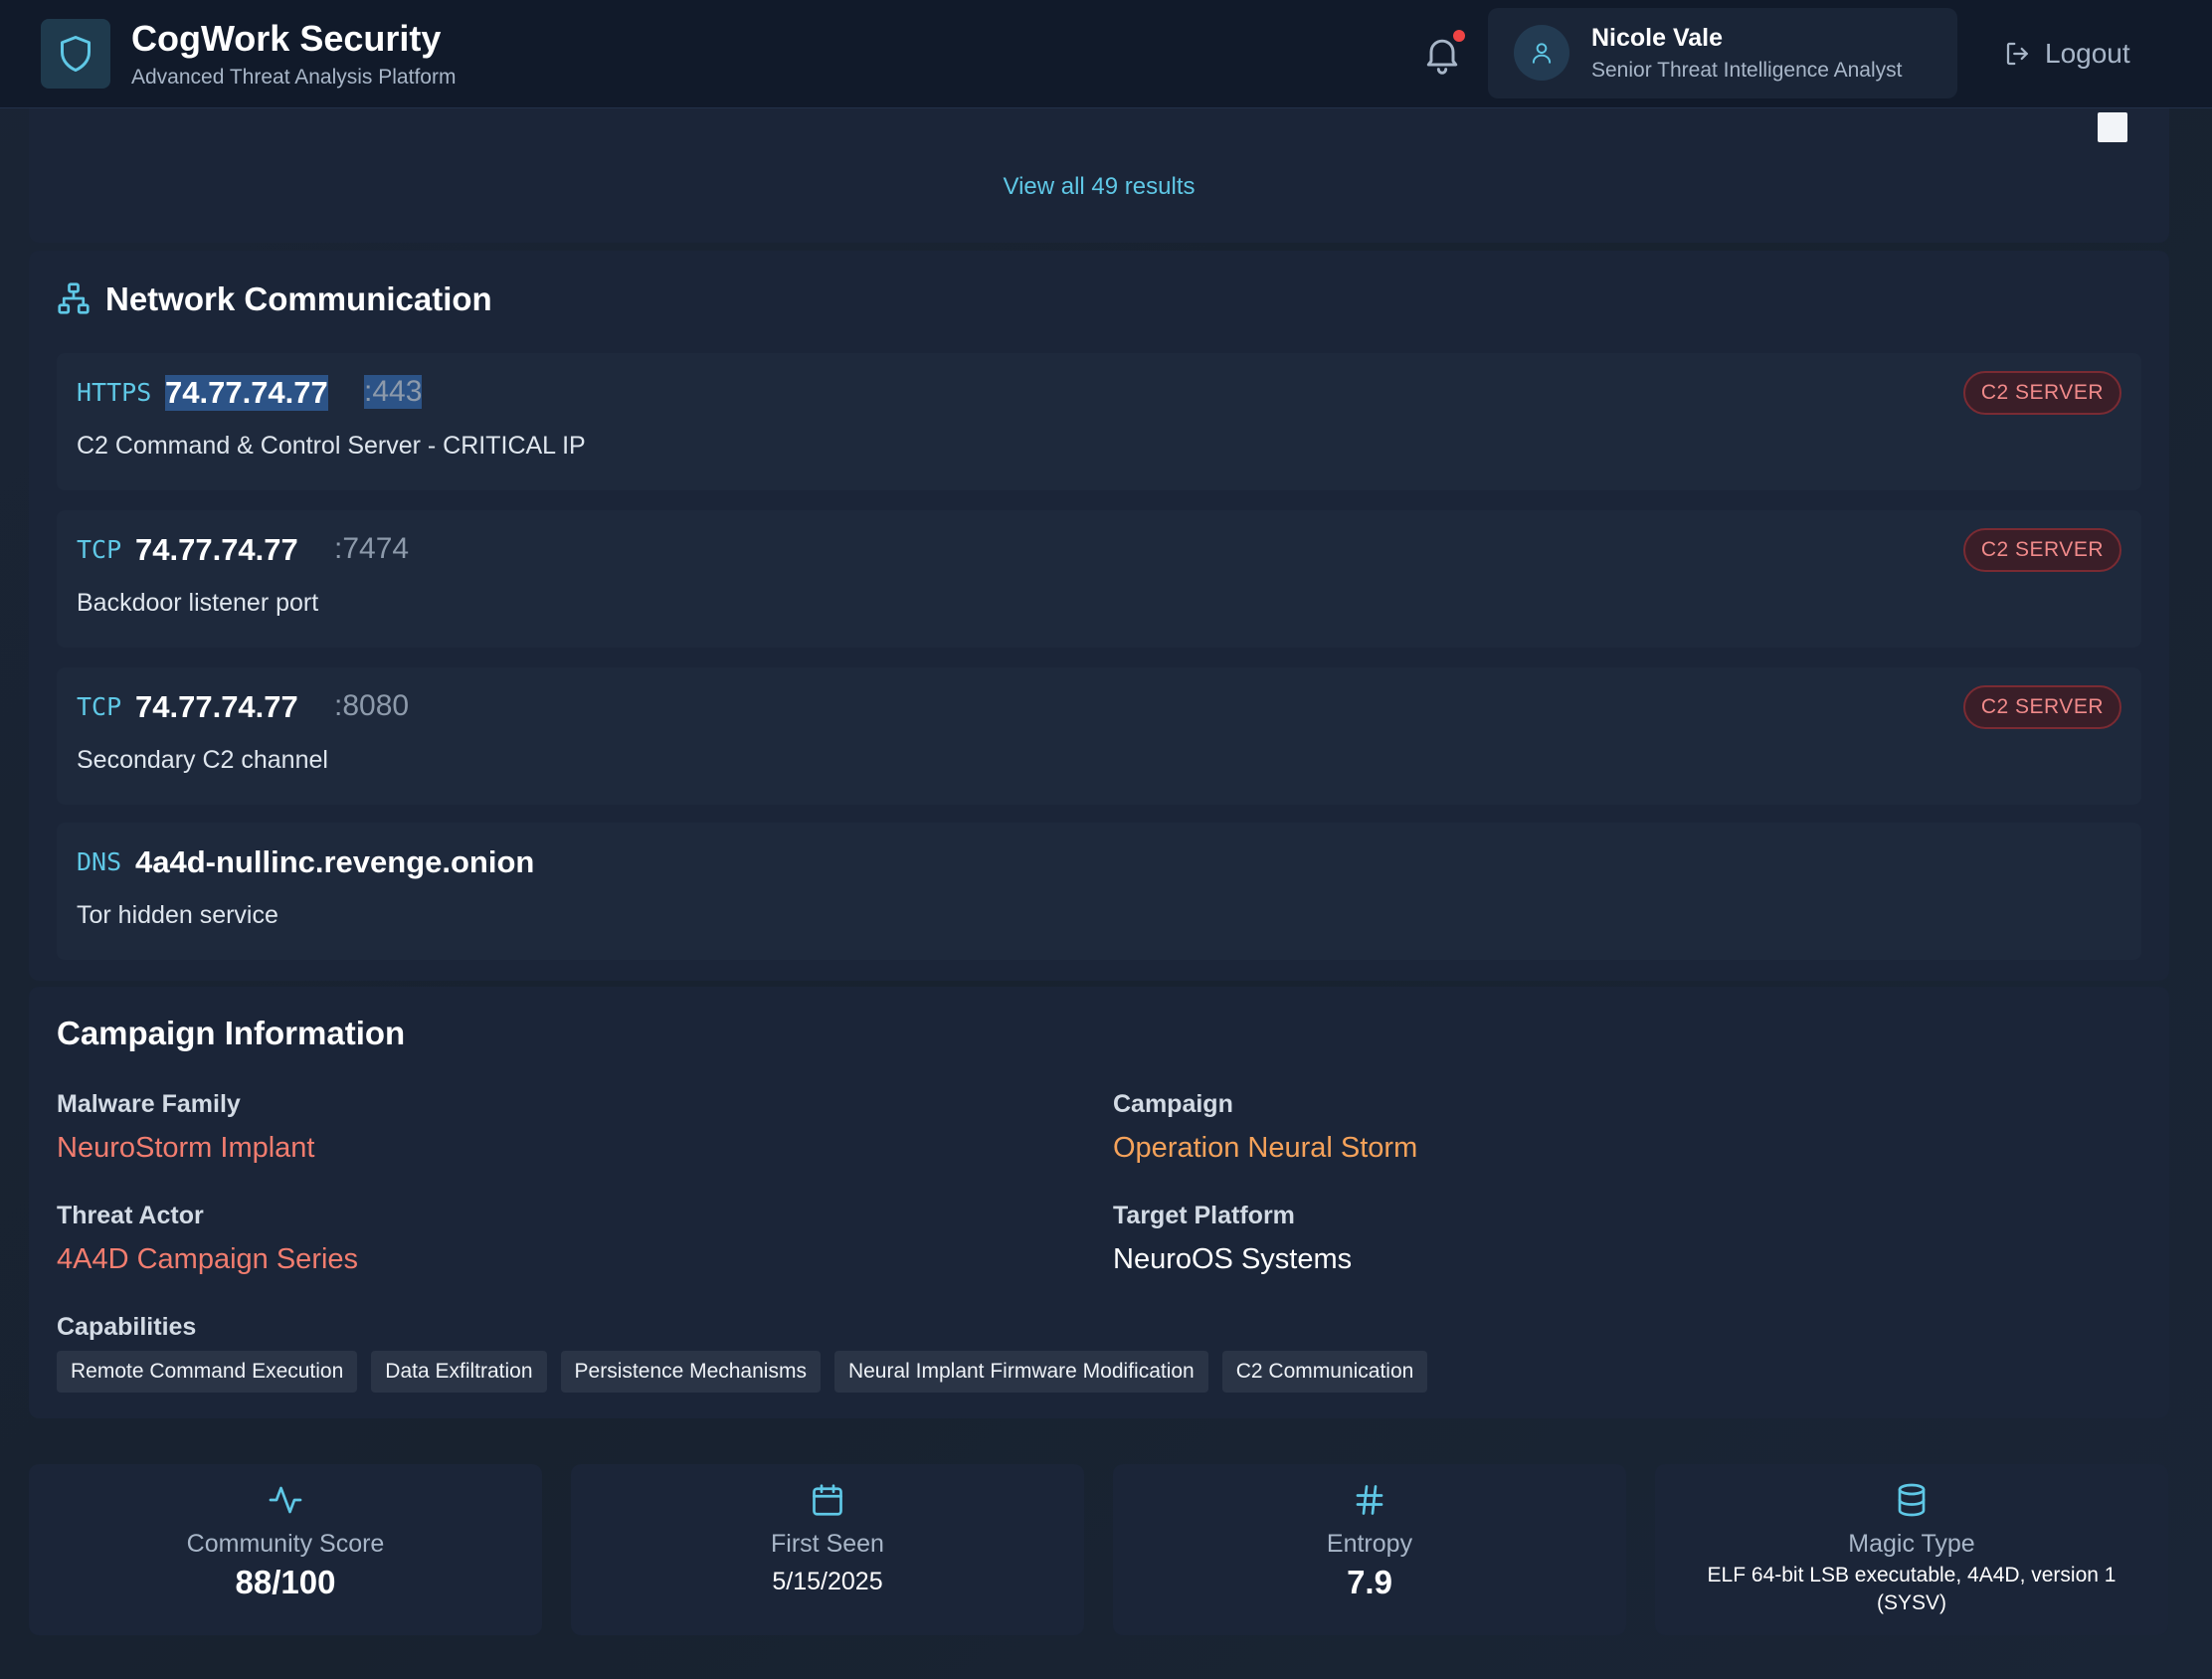 The width and height of the screenshot is (2212, 1679). Describe the element at coordinates (99, 861) in the screenshot. I see `connection-protocol: DNS` at that location.